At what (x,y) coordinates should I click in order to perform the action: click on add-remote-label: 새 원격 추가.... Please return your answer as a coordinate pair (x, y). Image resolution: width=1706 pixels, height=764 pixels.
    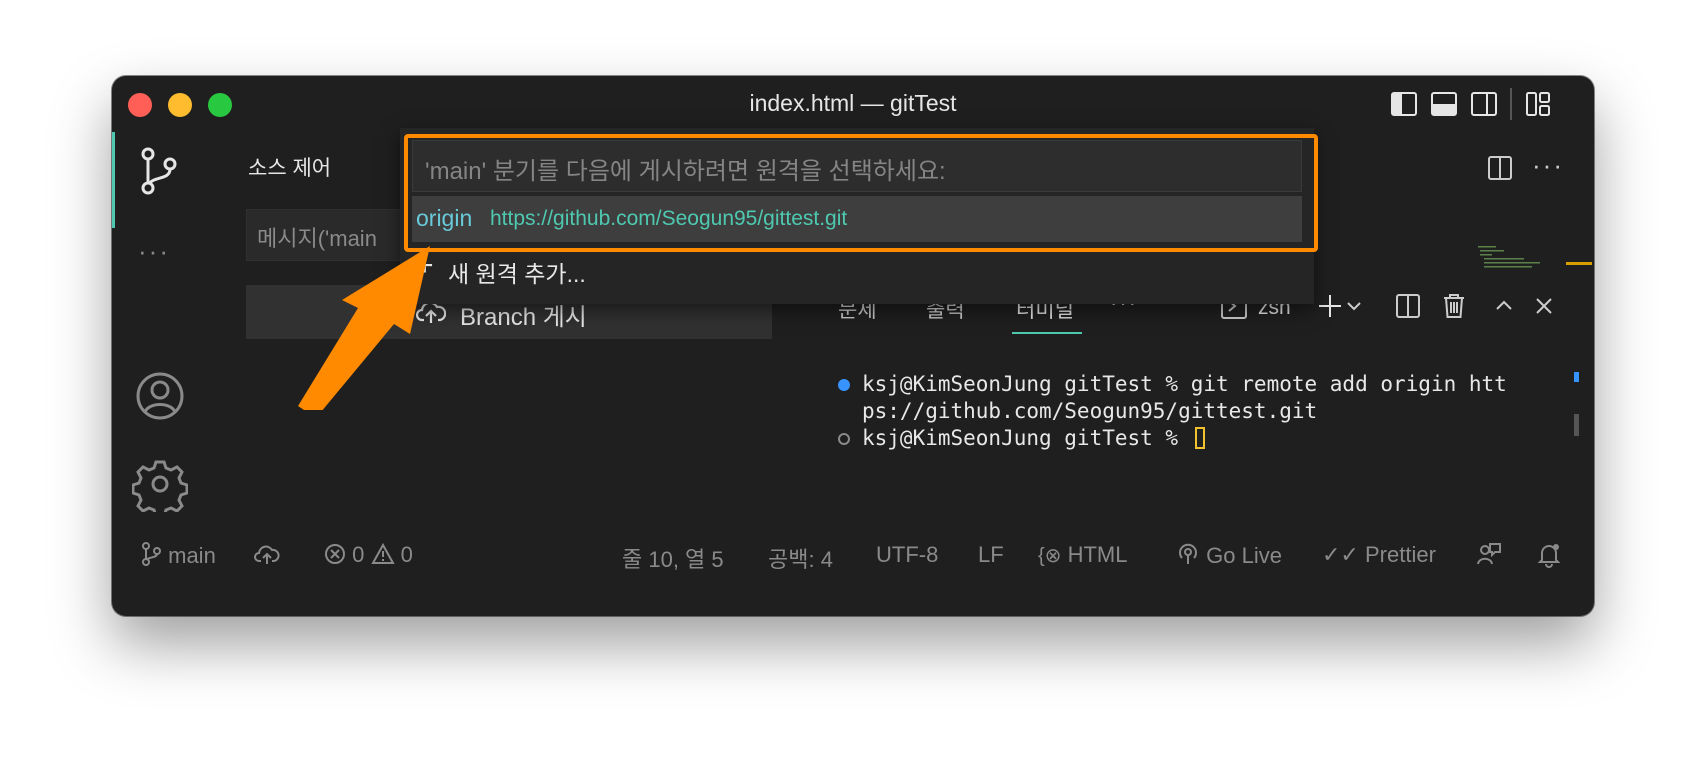
    Looking at the image, I should click on (517, 274).